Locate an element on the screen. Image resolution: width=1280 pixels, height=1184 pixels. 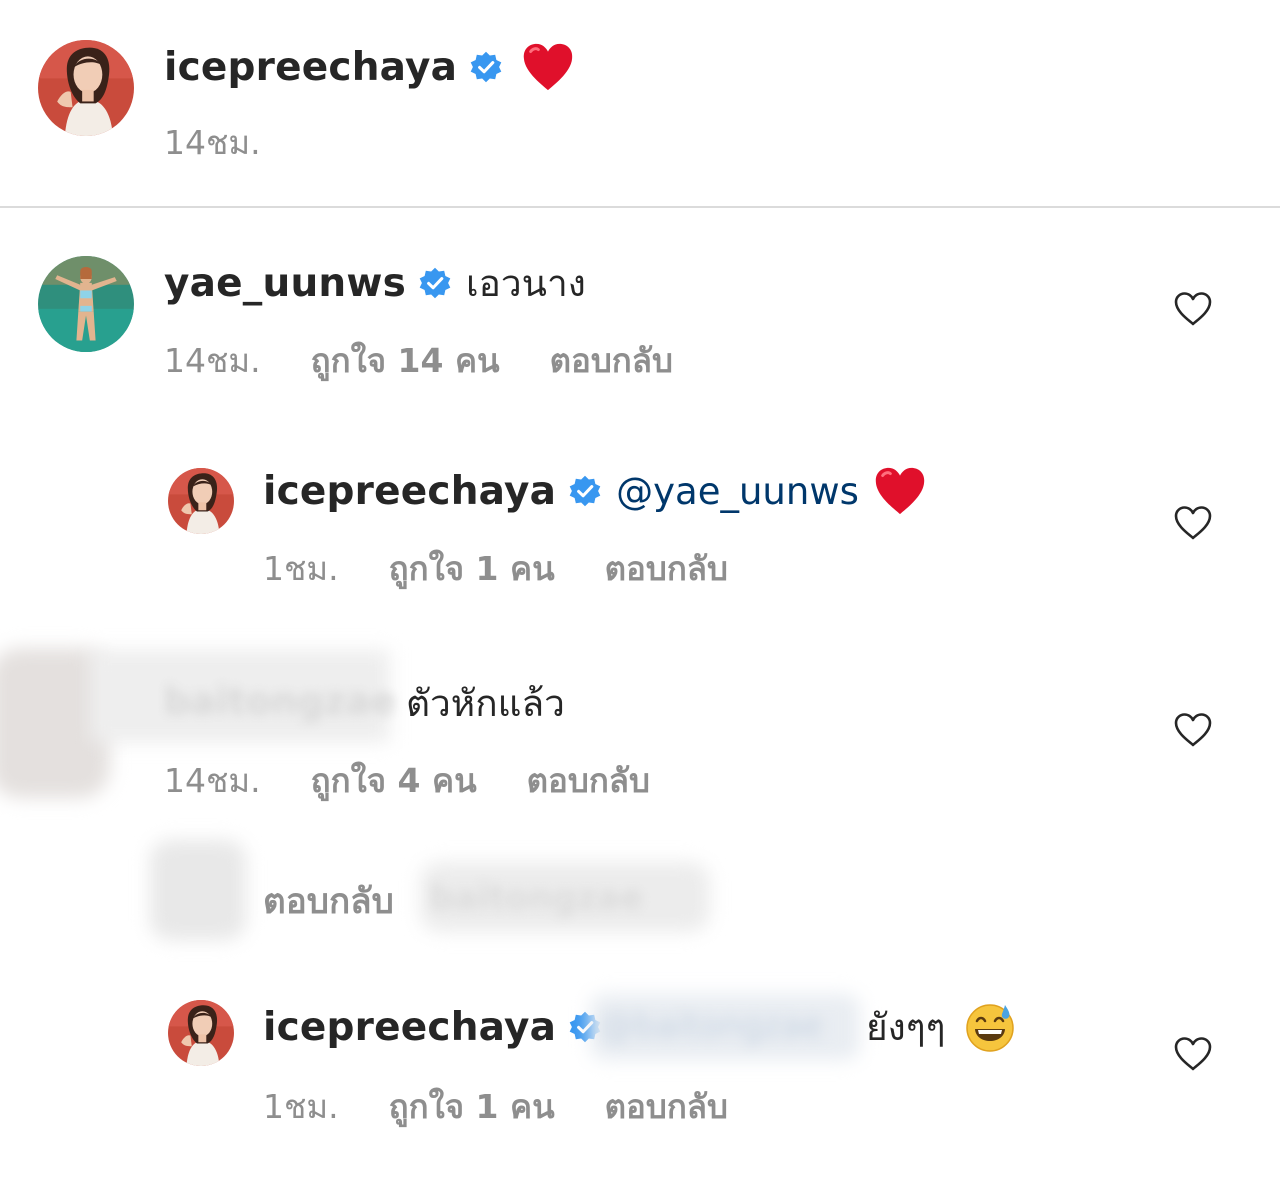
blurred-avatar is located at coordinates (198, 890).